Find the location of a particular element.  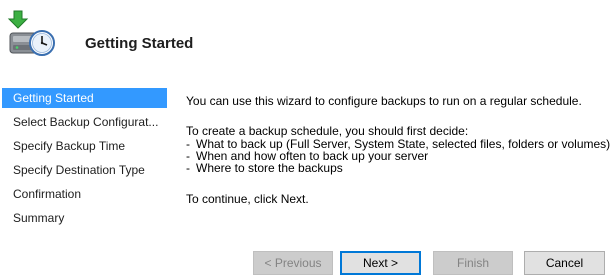

cancel-button: Cancel is located at coordinates (564, 263).